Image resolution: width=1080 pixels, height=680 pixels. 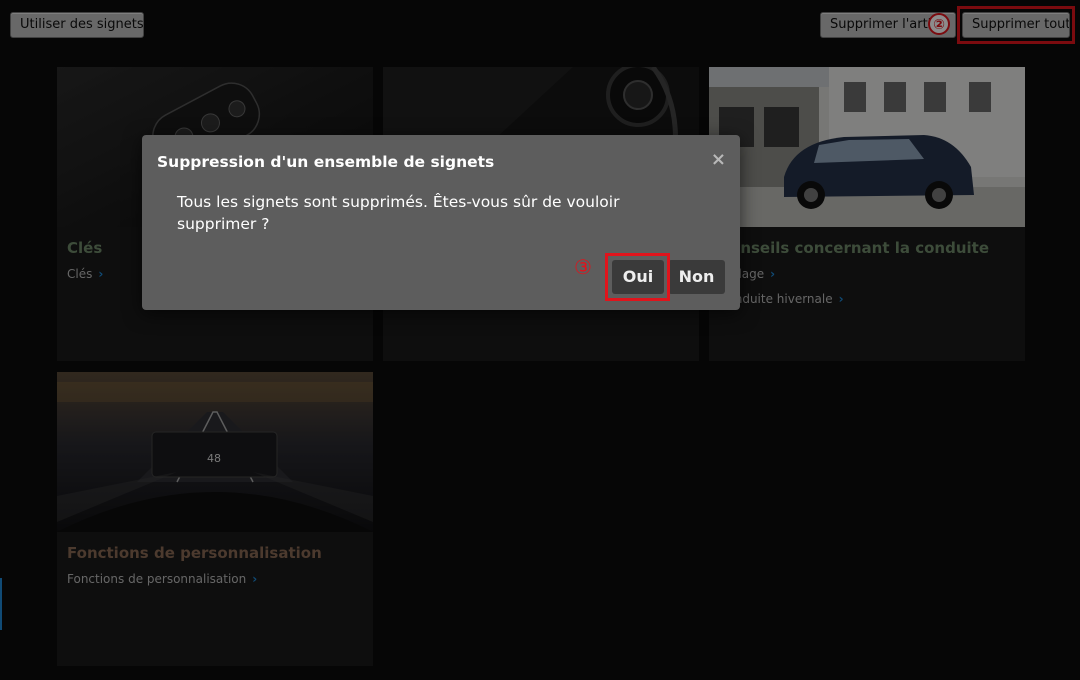 What do you see at coordinates (637, 277) in the screenshot?
I see `yes-highlight` at bounding box center [637, 277].